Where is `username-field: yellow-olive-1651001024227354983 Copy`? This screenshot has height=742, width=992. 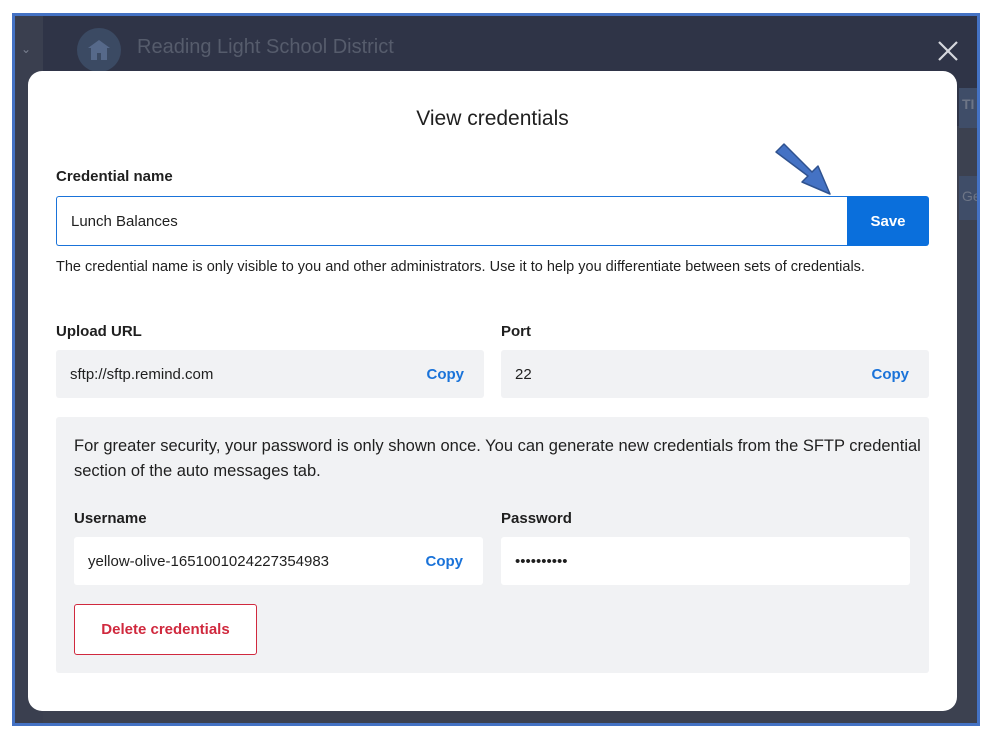
username-field: yellow-olive-1651001024227354983 Copy is located at coordinates (278, 561).